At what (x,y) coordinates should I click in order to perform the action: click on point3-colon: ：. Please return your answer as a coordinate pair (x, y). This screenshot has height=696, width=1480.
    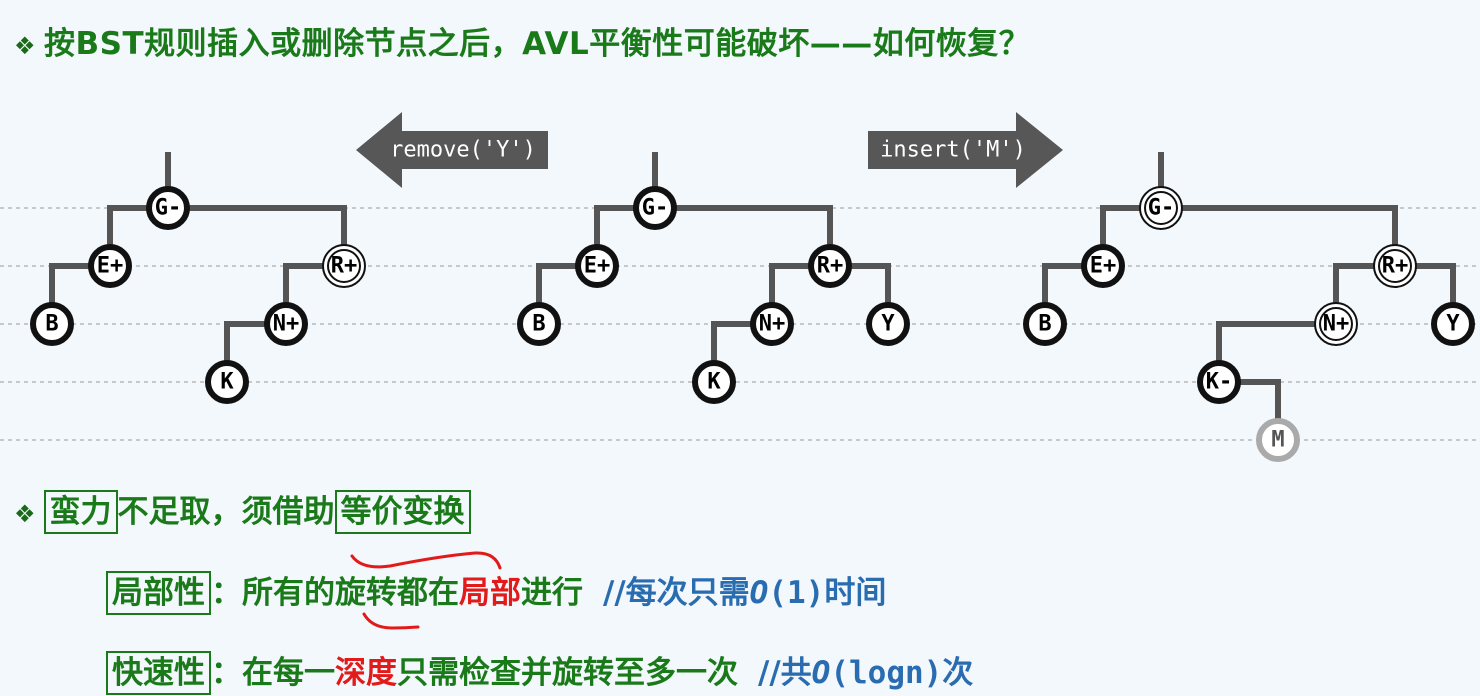
    Looking at the image, I should click on (226, 673).